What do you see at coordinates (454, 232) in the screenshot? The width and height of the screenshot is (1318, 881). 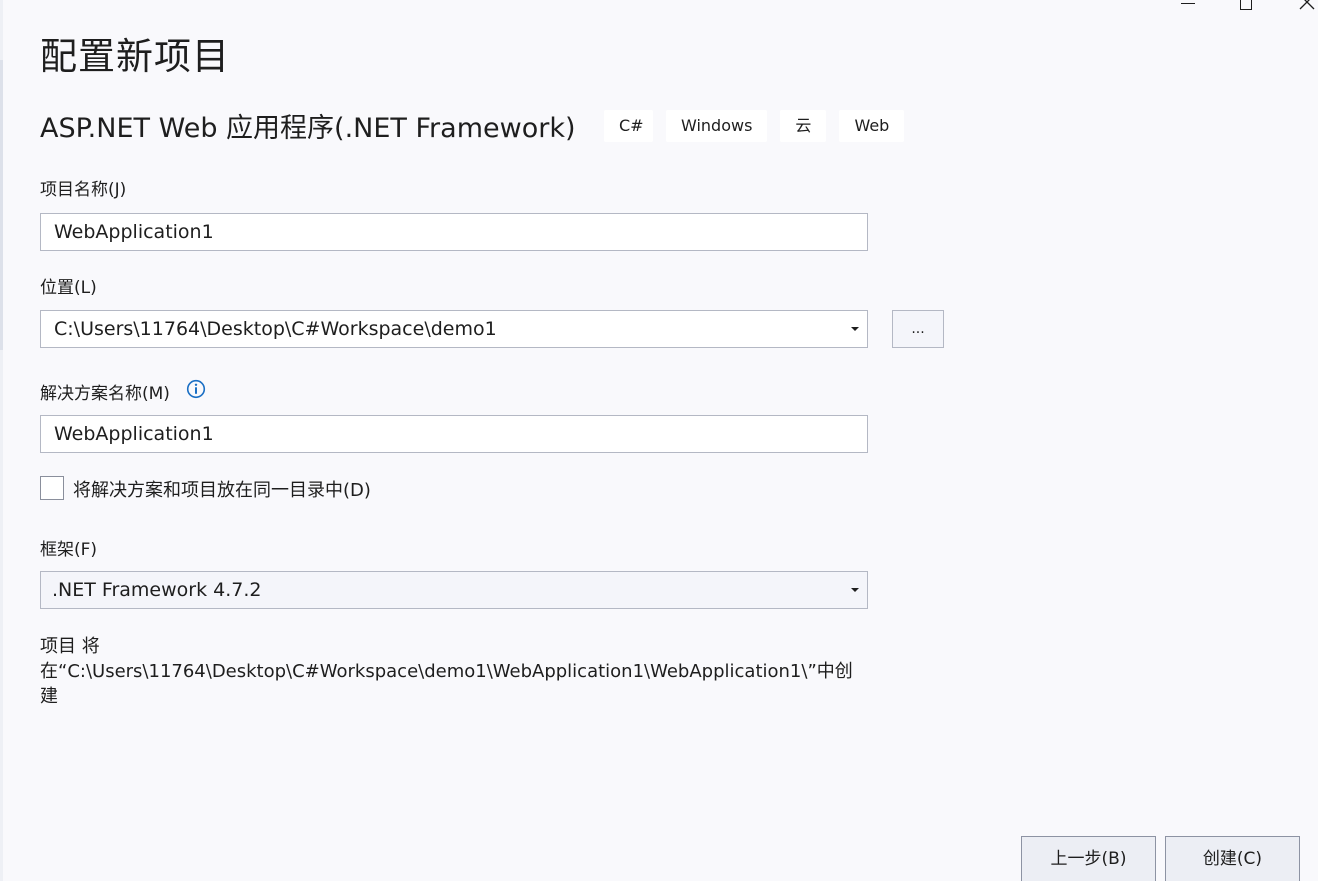 I see `project-name-input: WebApplication1` at bounding box center [454, 232].